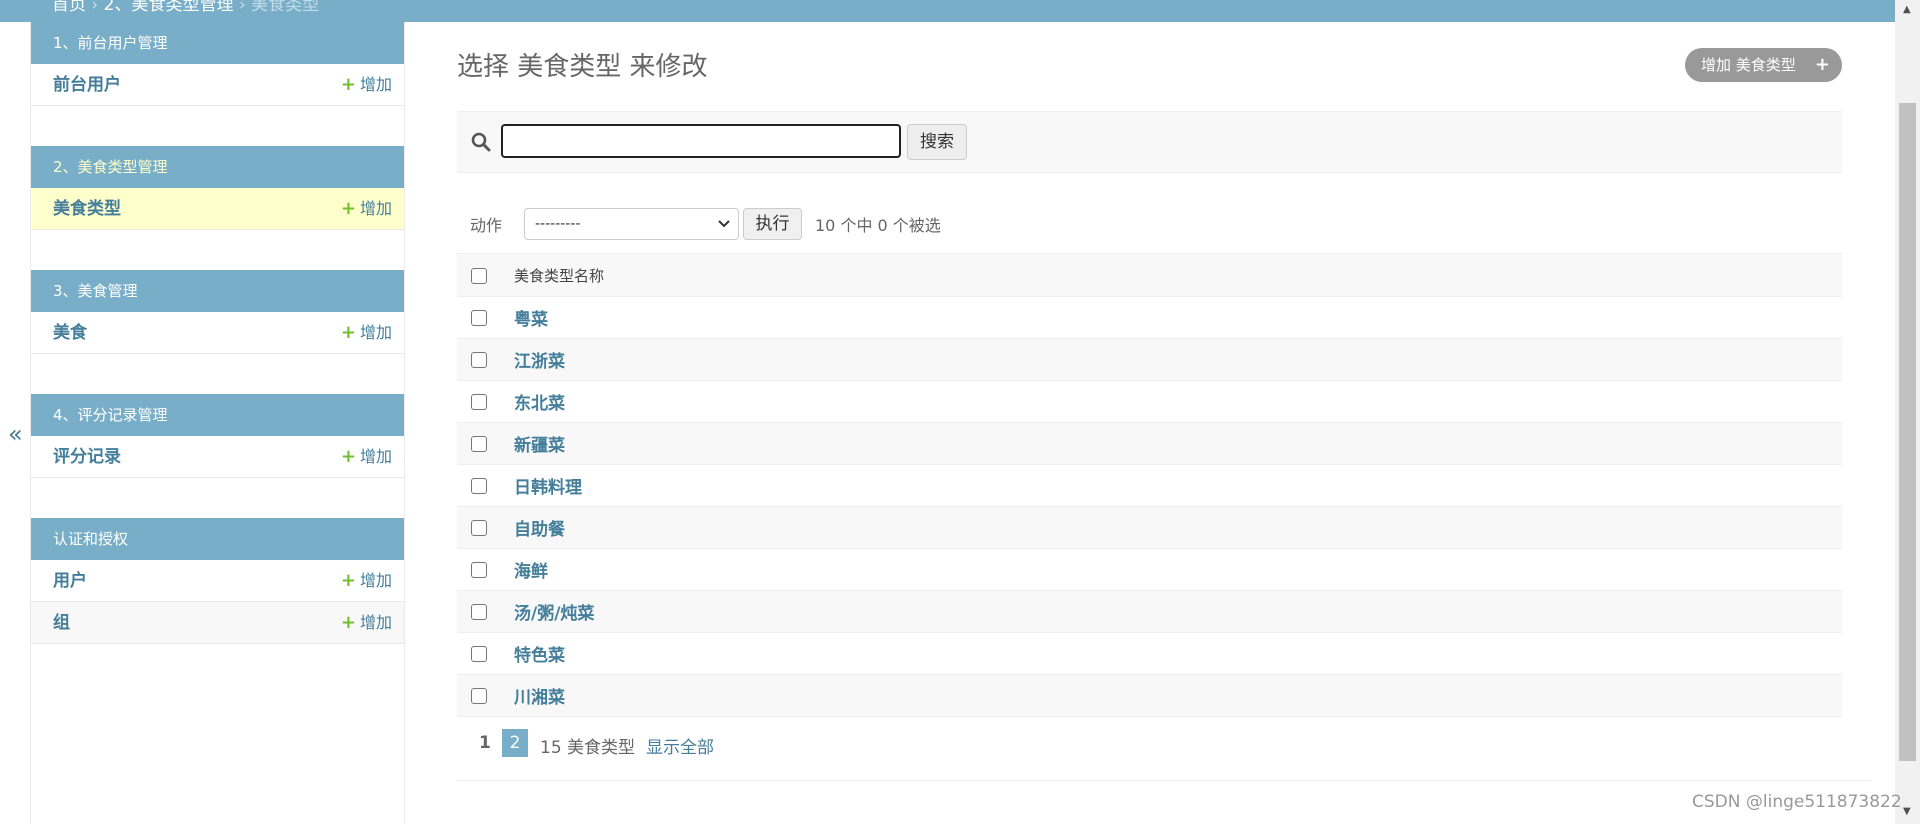 The width and height of the screenshot is (1920, 824). Describe the element at coordinates (515, 743) in the screenshot. I see `page-2-link: 2` at that location.